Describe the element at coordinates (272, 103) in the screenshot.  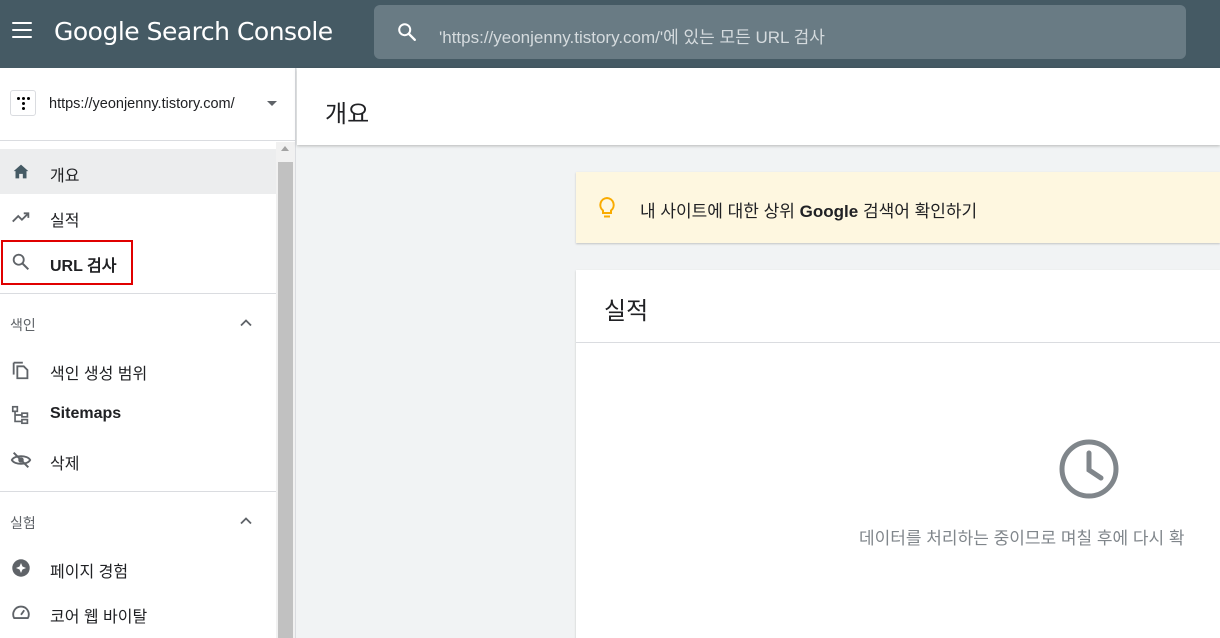
I see `dropdown-caret-icon` at that location.